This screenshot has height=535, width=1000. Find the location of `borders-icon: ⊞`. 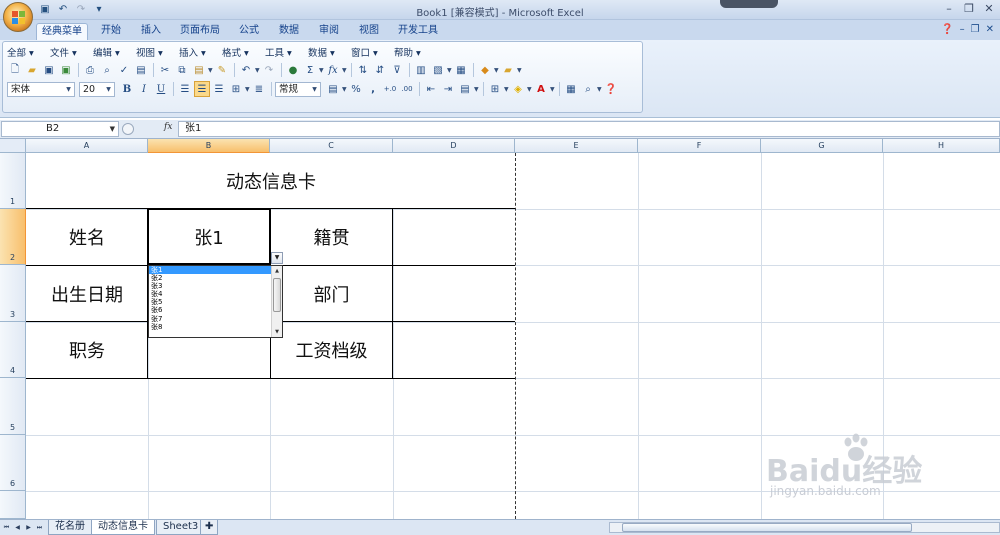

borders-icon: ⊞ is located at coordinates (495, 89).